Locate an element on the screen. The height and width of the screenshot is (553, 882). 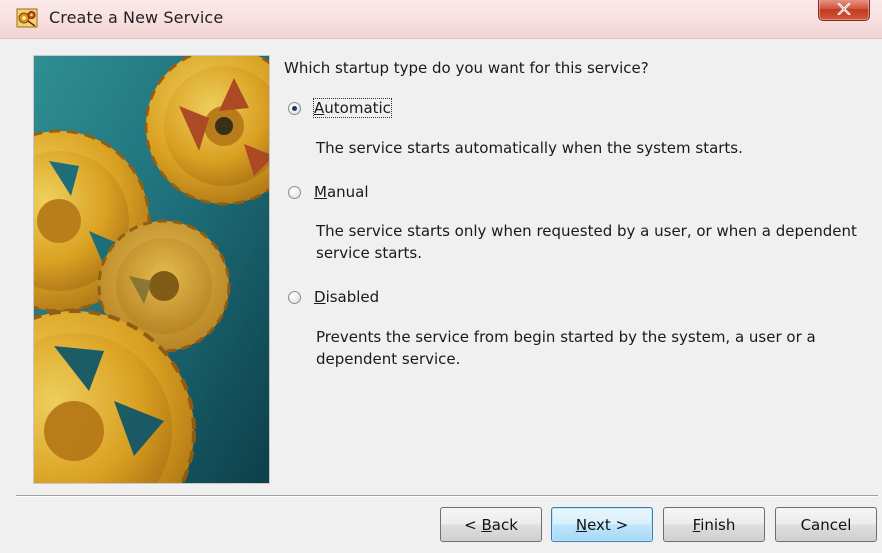
button-separator is located at coordinates (447, 496).